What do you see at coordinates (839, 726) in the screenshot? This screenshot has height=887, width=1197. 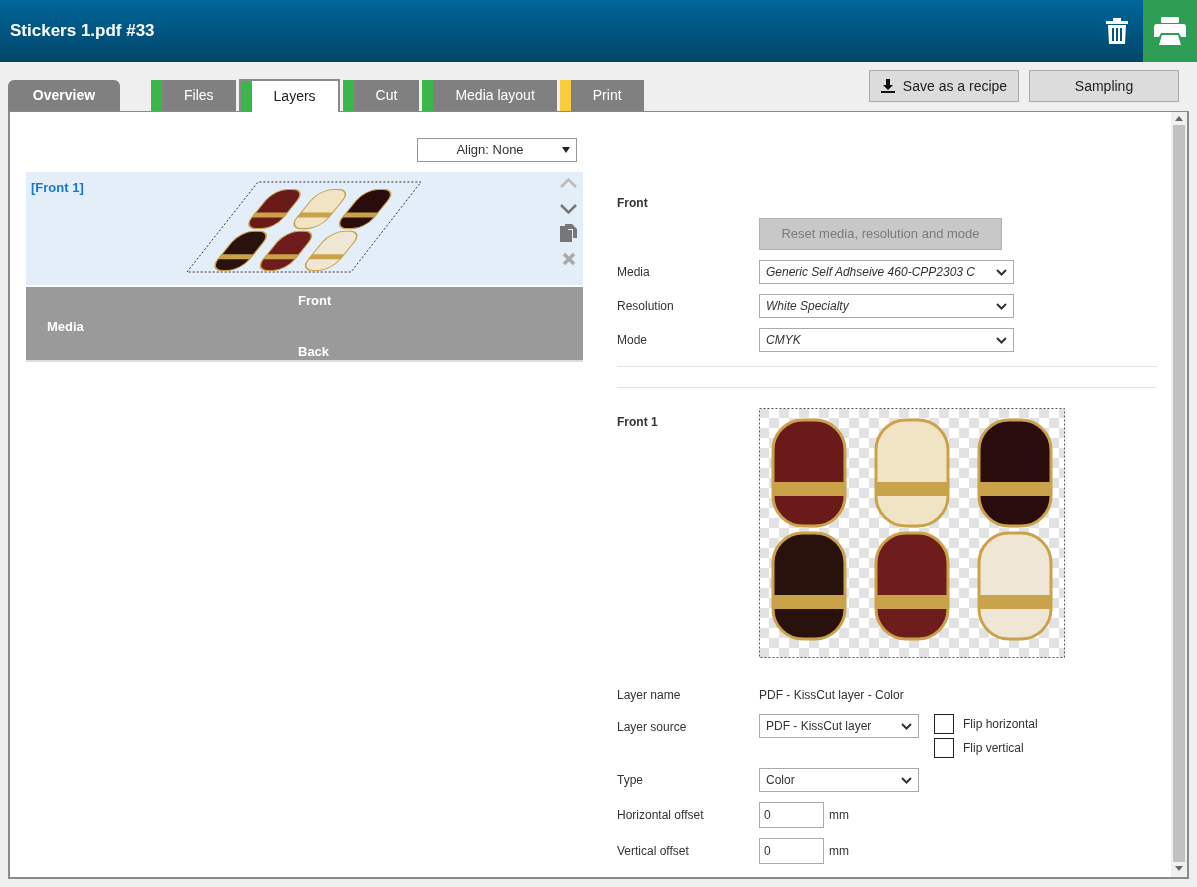 I see `select-field: PDF - KissCut layer` at bounding box center [839, 726].